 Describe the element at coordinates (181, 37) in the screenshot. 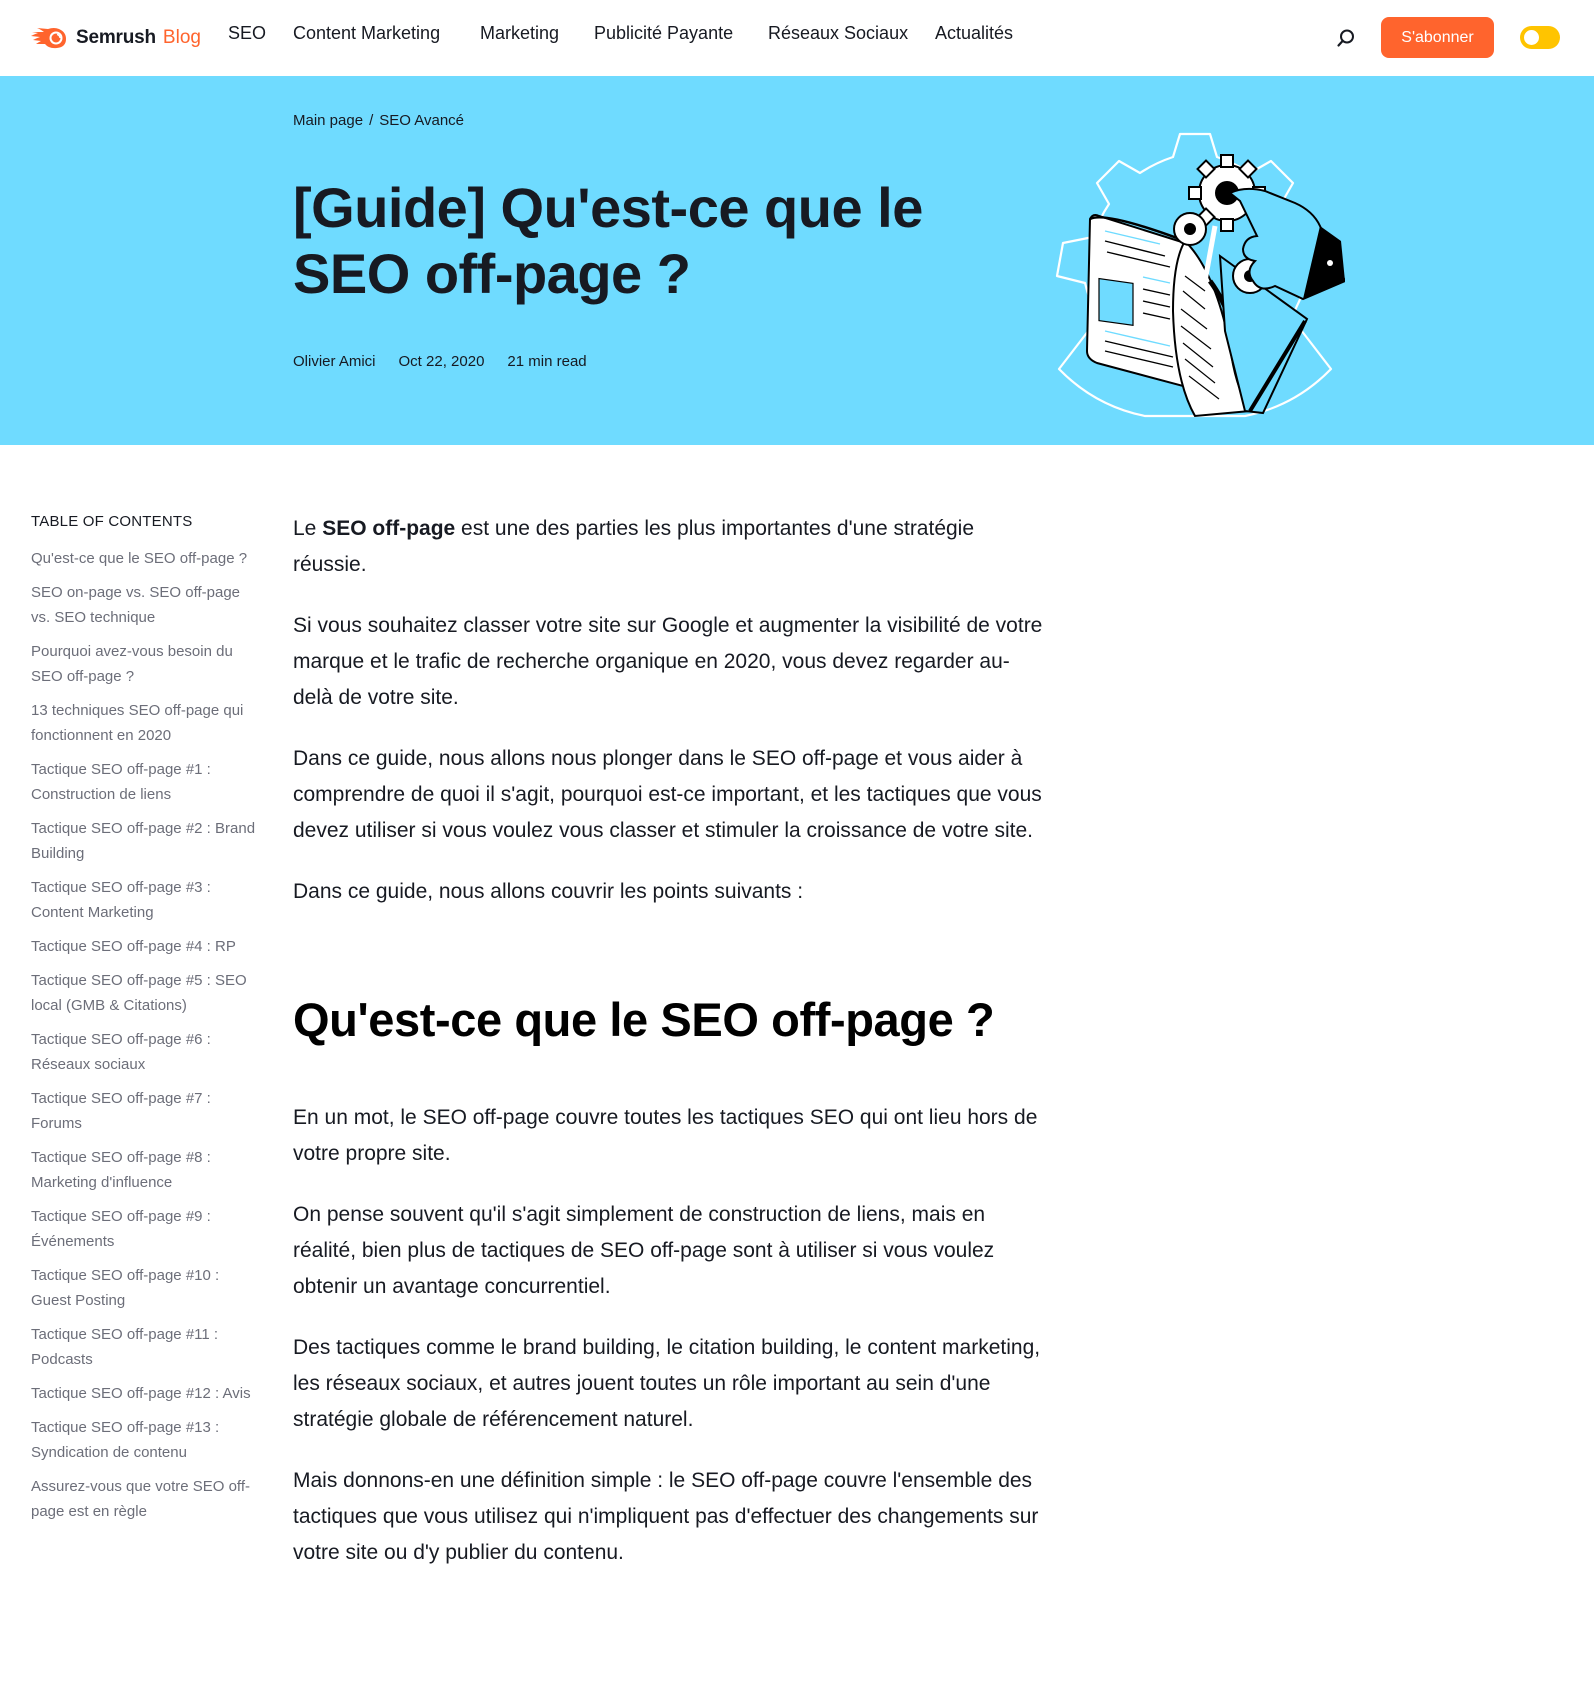

I see `brand-section: Blog` at that location.